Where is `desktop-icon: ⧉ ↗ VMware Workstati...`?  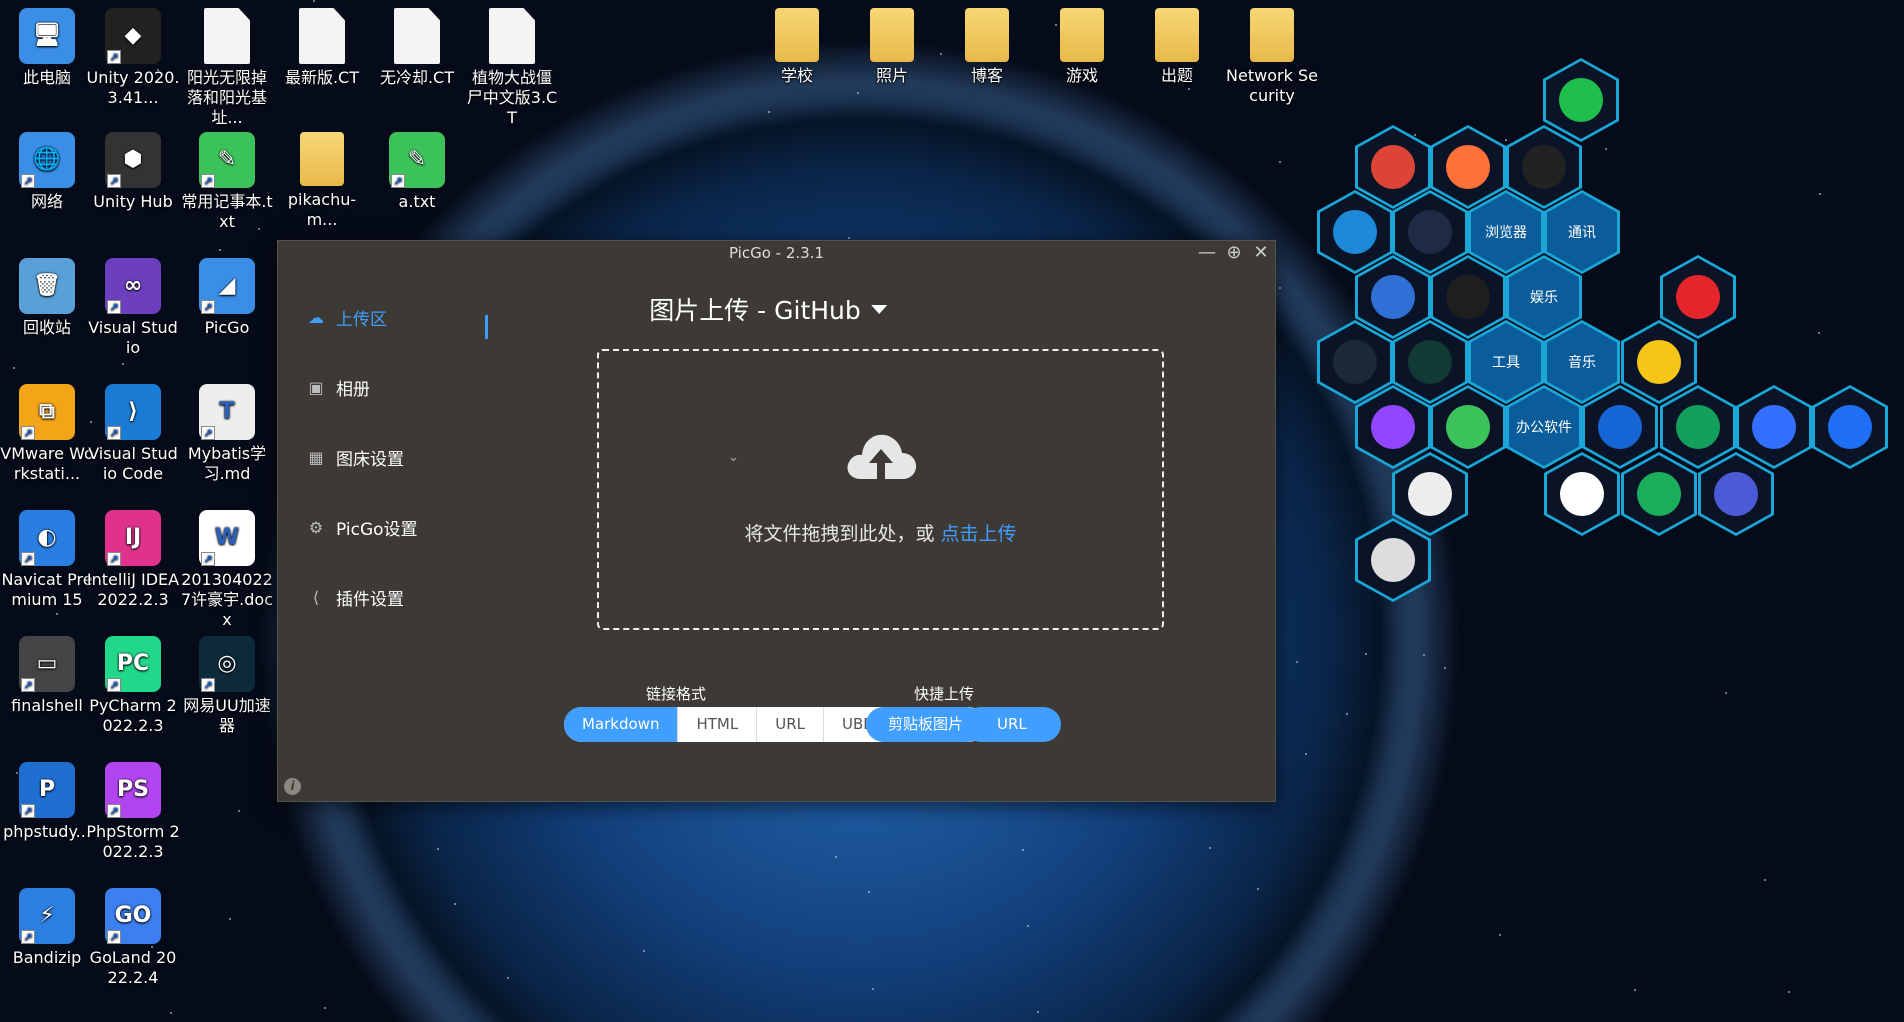
desktop-icon: ⧉ ↗ VMware Workstati... is located at coordinates (47, 434).